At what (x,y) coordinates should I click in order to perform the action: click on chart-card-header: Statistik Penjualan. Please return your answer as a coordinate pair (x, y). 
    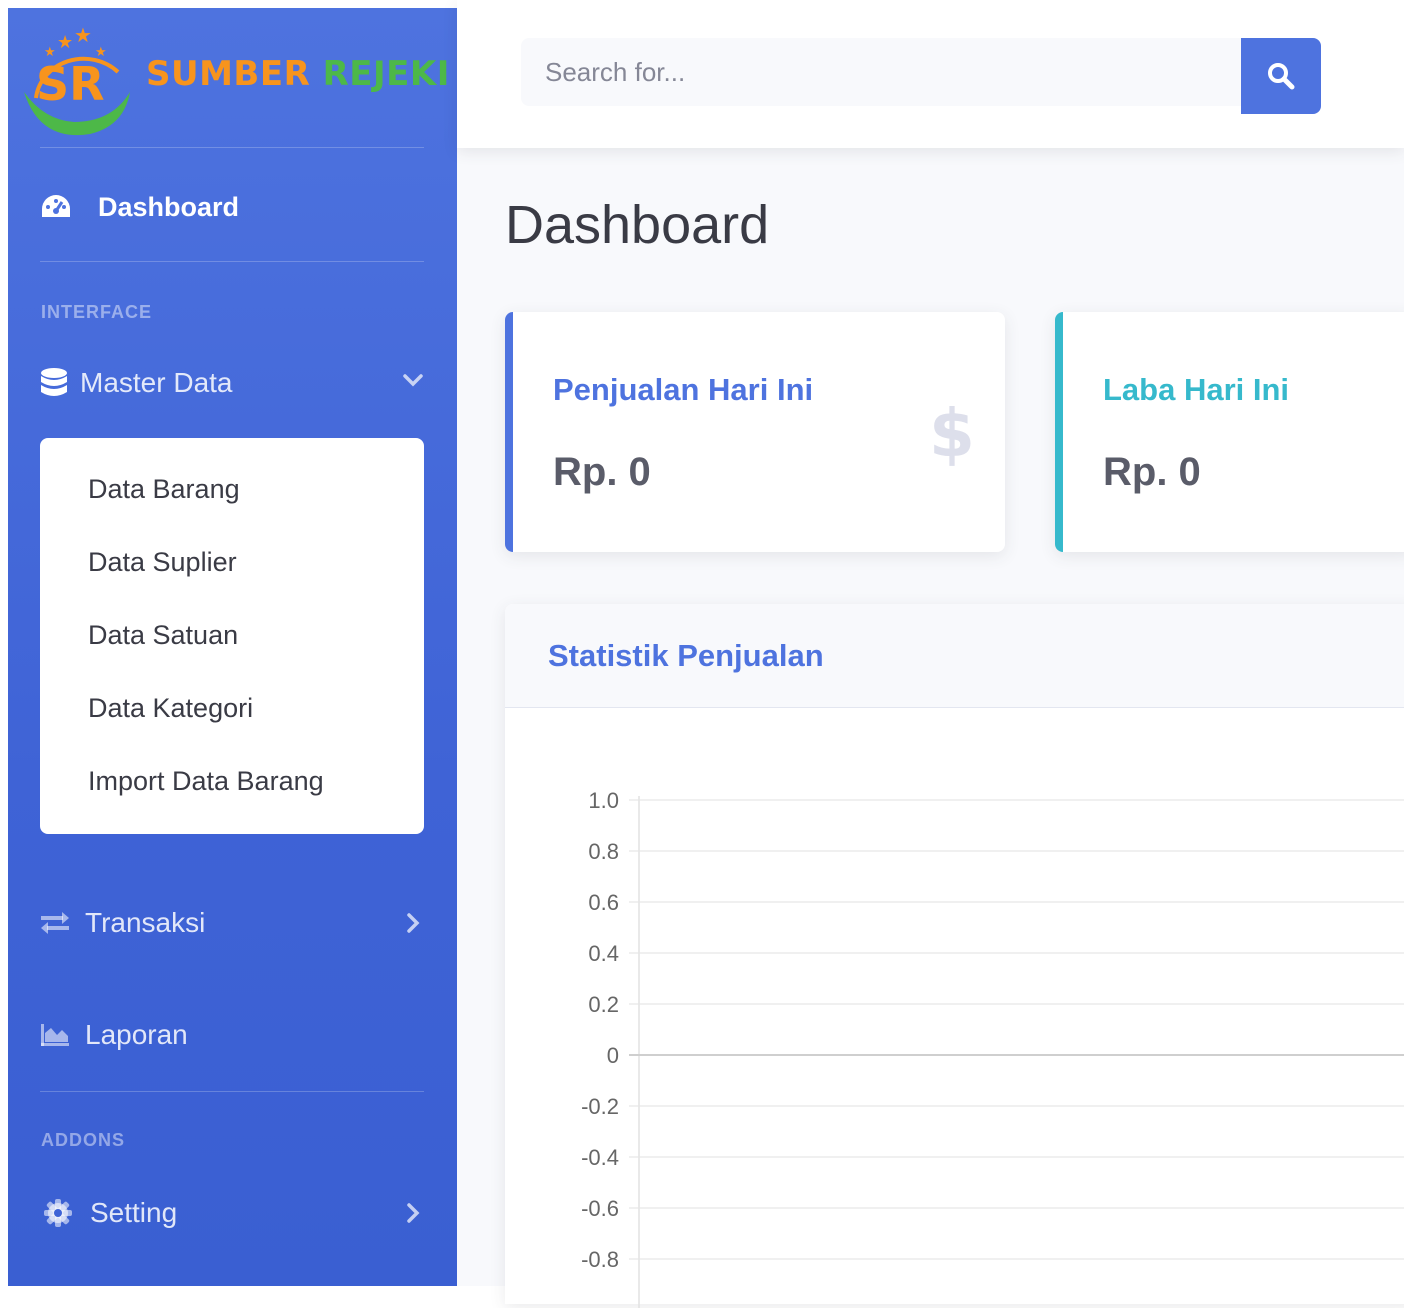
    Looking at the image, I should click on (954, 656).